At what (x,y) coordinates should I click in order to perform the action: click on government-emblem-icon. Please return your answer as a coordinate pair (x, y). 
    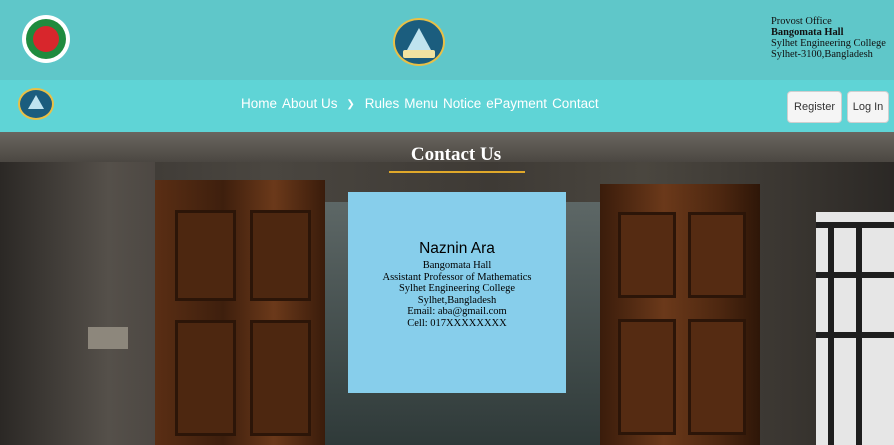
    Looking at the image, I should click on (46, 39).